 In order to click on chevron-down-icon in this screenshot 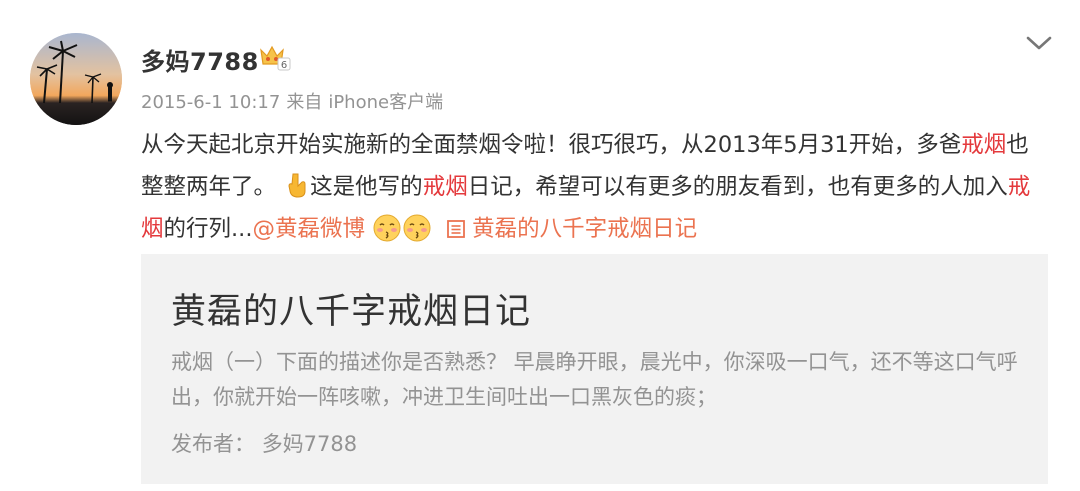, I will do `click(1039, 43)`.